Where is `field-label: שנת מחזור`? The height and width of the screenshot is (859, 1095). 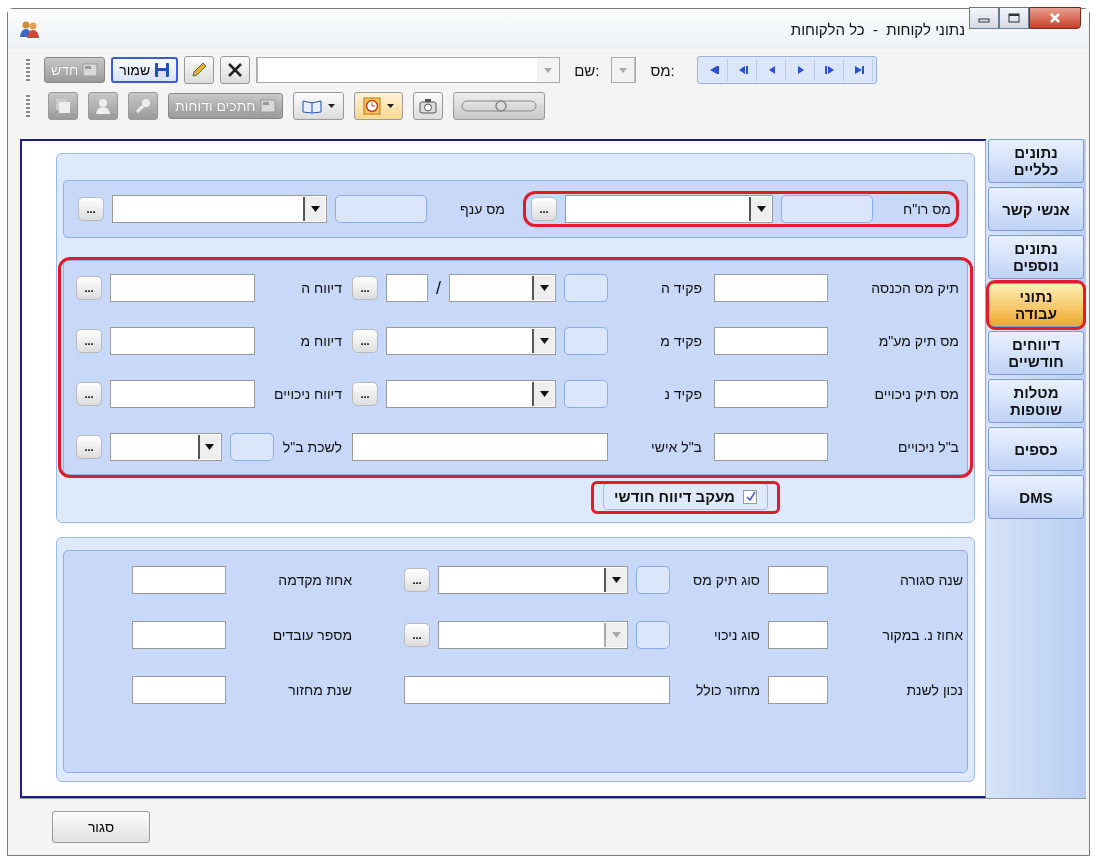 field-label: שנת מחזור is located at coordinates (319, 690).